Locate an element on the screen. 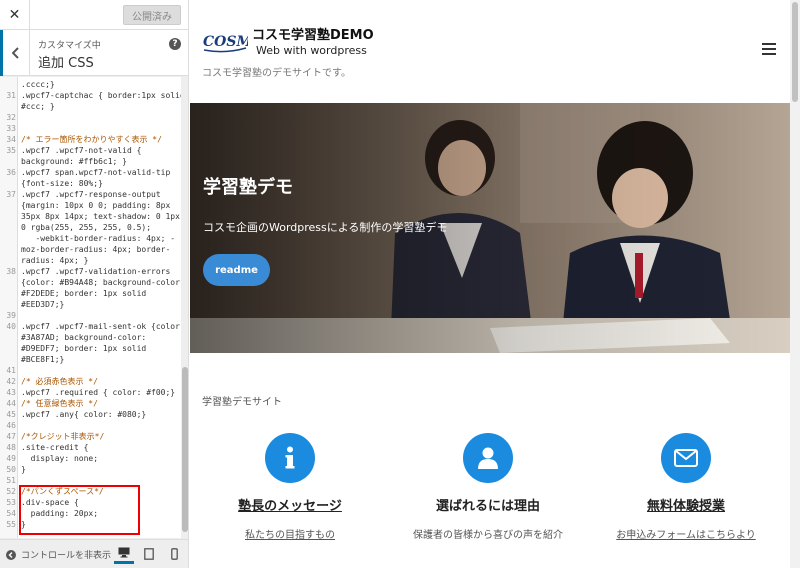 The width and height of the screenshot is (800, 568). code-text: /* 任意緑色表示 */ is located at coordinates (59, 403).